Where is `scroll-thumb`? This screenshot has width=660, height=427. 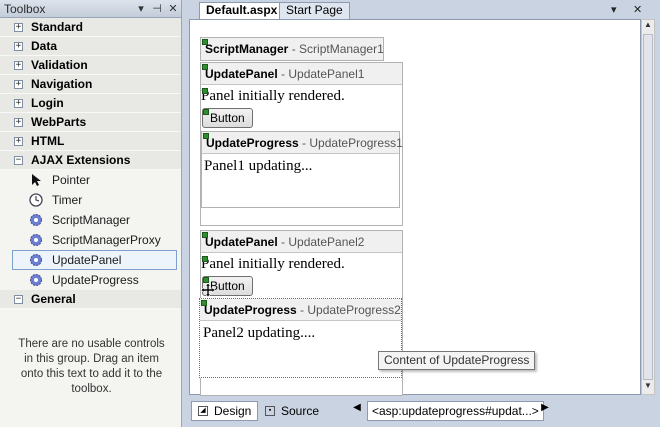
scroll-thumb is located at coordinates (648, 207).